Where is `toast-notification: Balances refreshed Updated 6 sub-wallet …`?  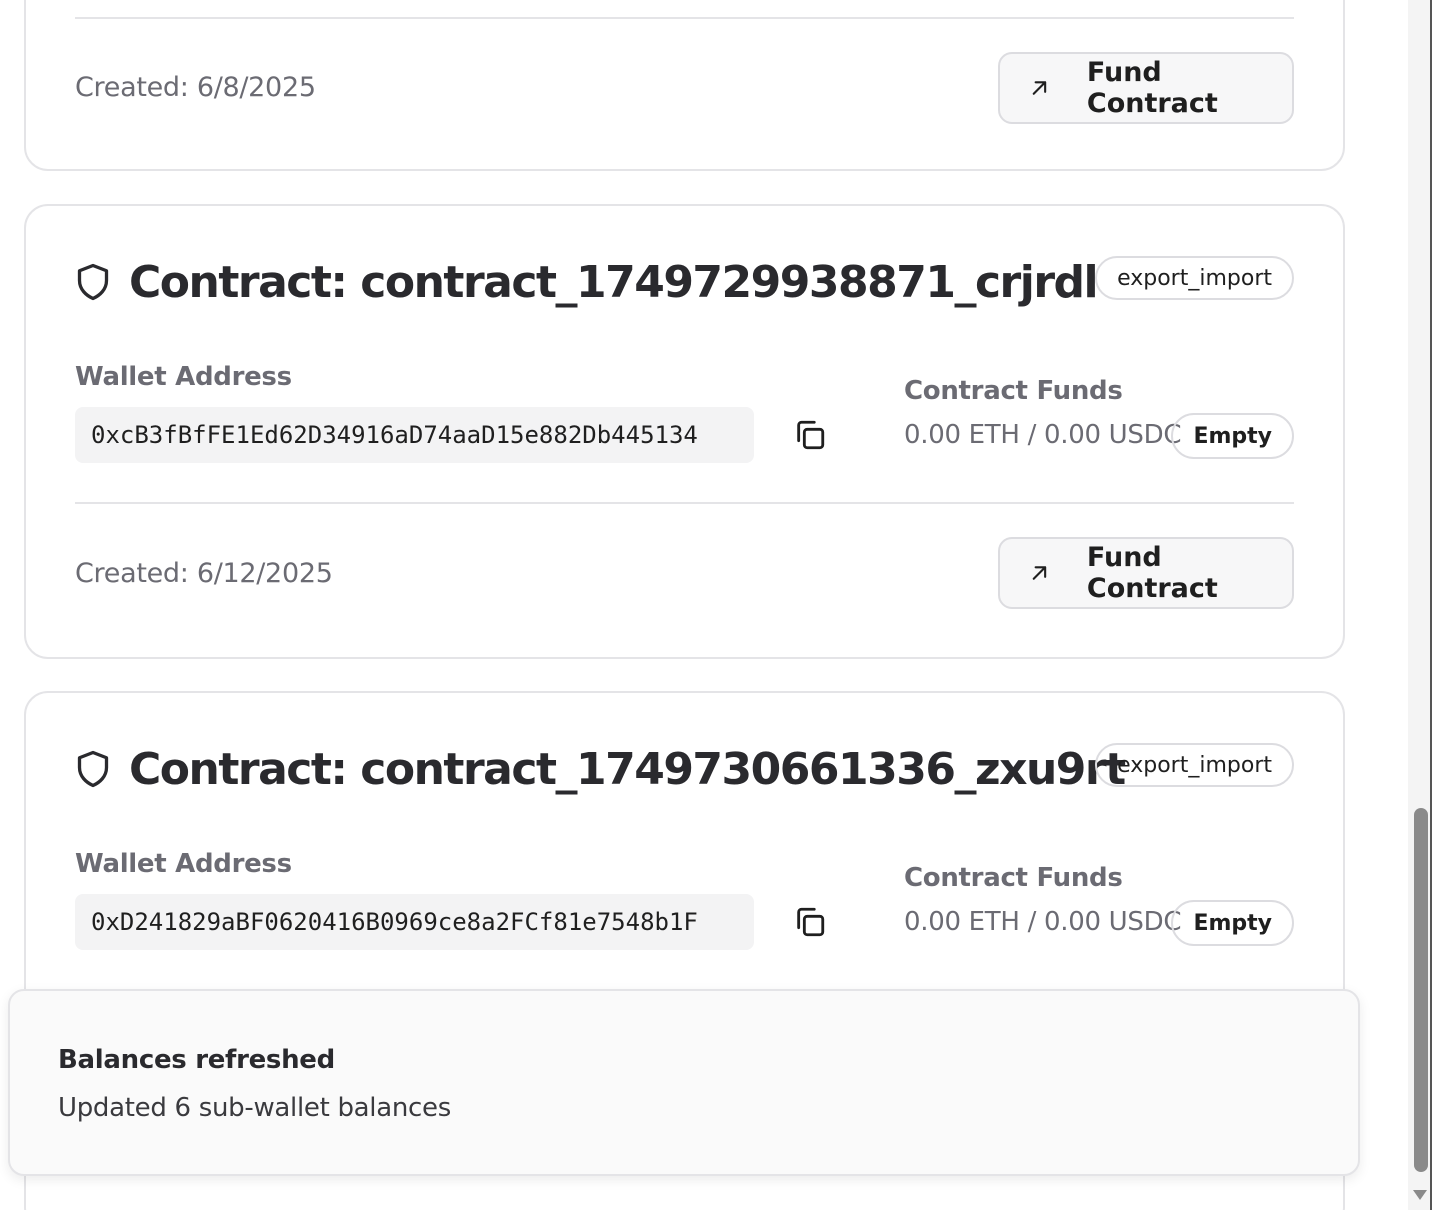 toast-notification: Balances refreshed Updated 6 sub-wallet … is located at coordinates (684, 1082).